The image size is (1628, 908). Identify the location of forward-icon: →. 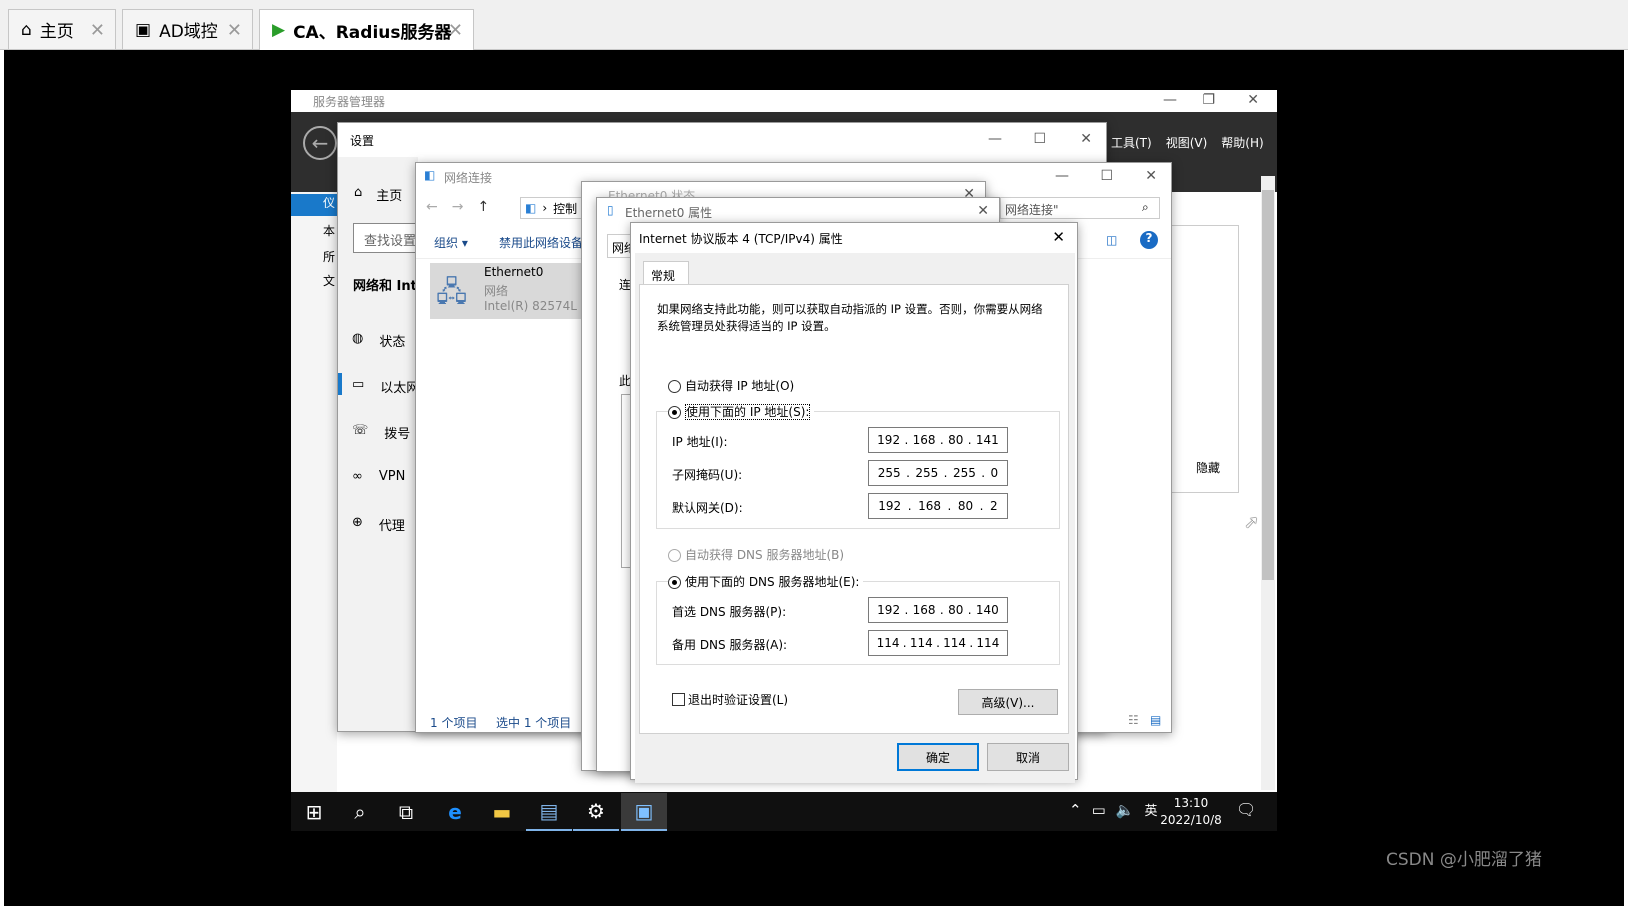
(458, 207).